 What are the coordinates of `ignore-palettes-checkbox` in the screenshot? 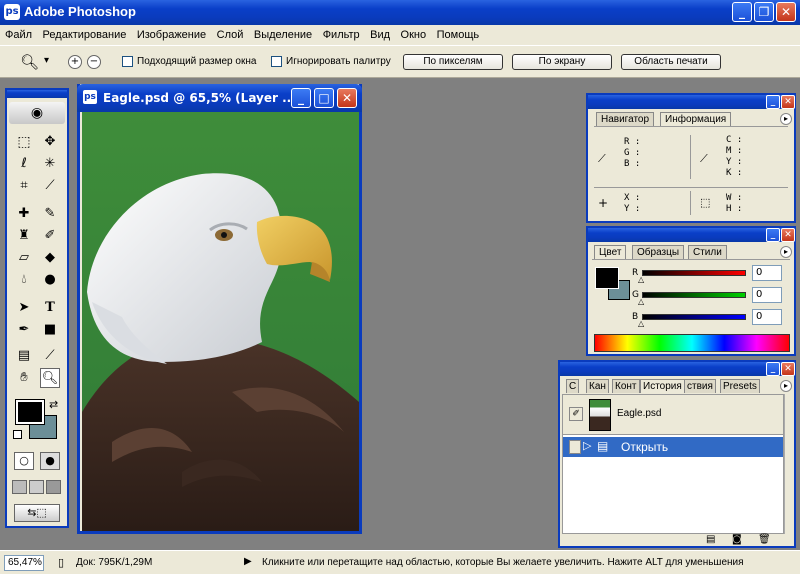 It's located at (276, 61).